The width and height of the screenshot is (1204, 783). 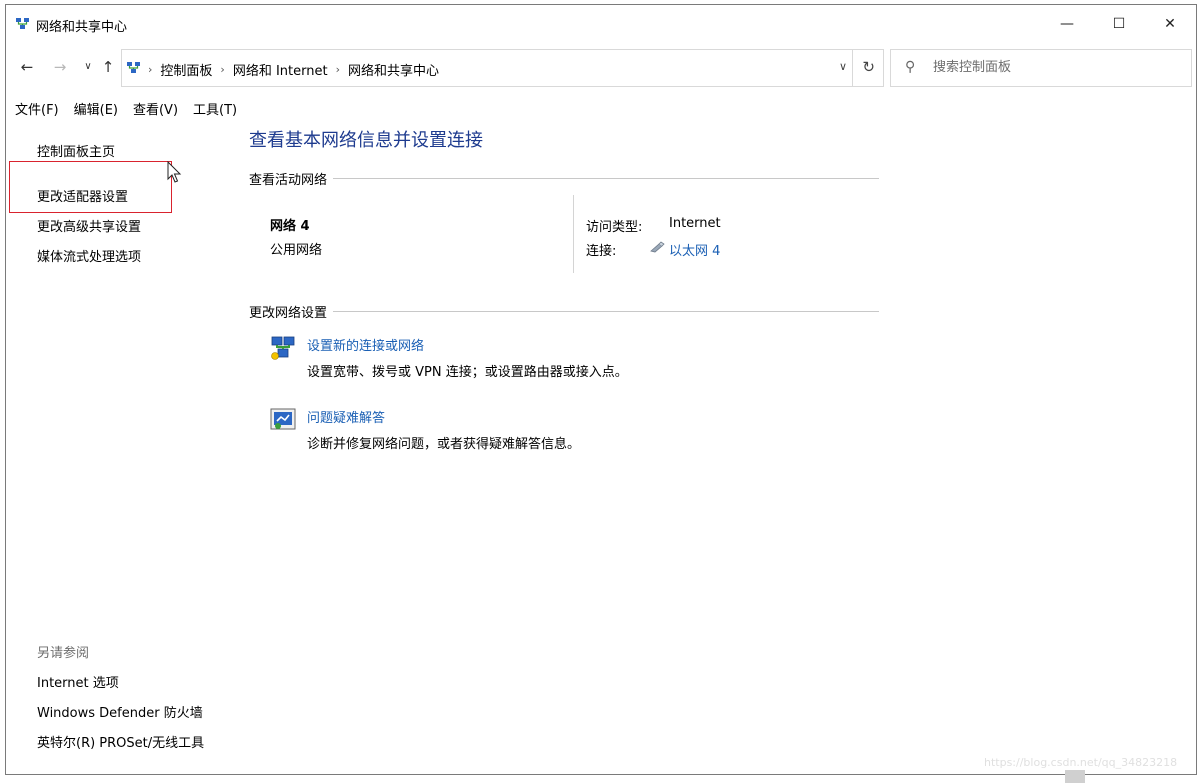 What do you see at coordinates (174, 172) in the screenshot?
I see `mouse-cursor-icon` at bounding box center [174, 172].